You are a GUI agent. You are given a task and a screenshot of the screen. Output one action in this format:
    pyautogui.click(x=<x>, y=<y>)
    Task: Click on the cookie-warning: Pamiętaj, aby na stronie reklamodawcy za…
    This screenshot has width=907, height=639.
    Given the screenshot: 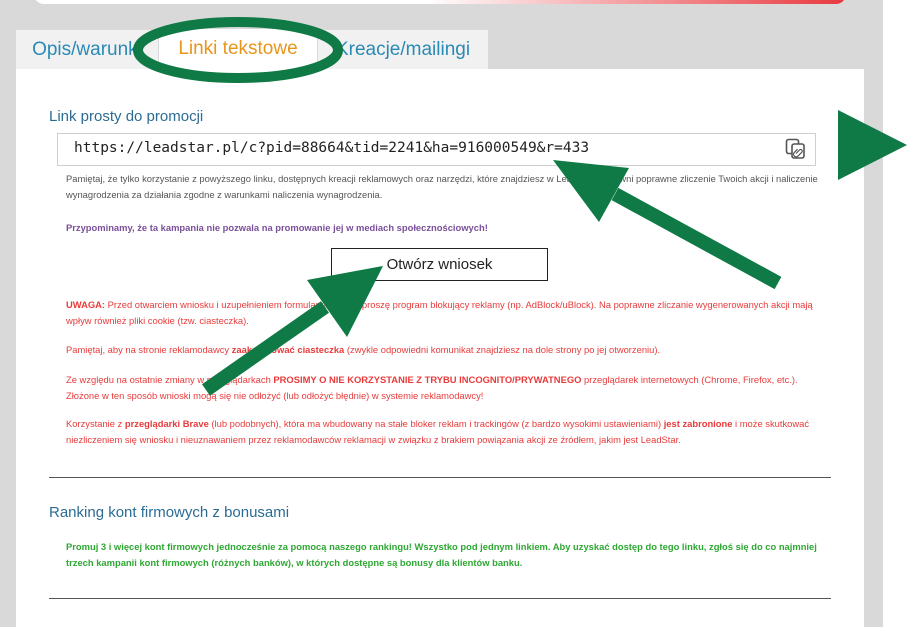 What is the action you would take?
    pyautogui.click(x=363, y=349)
    